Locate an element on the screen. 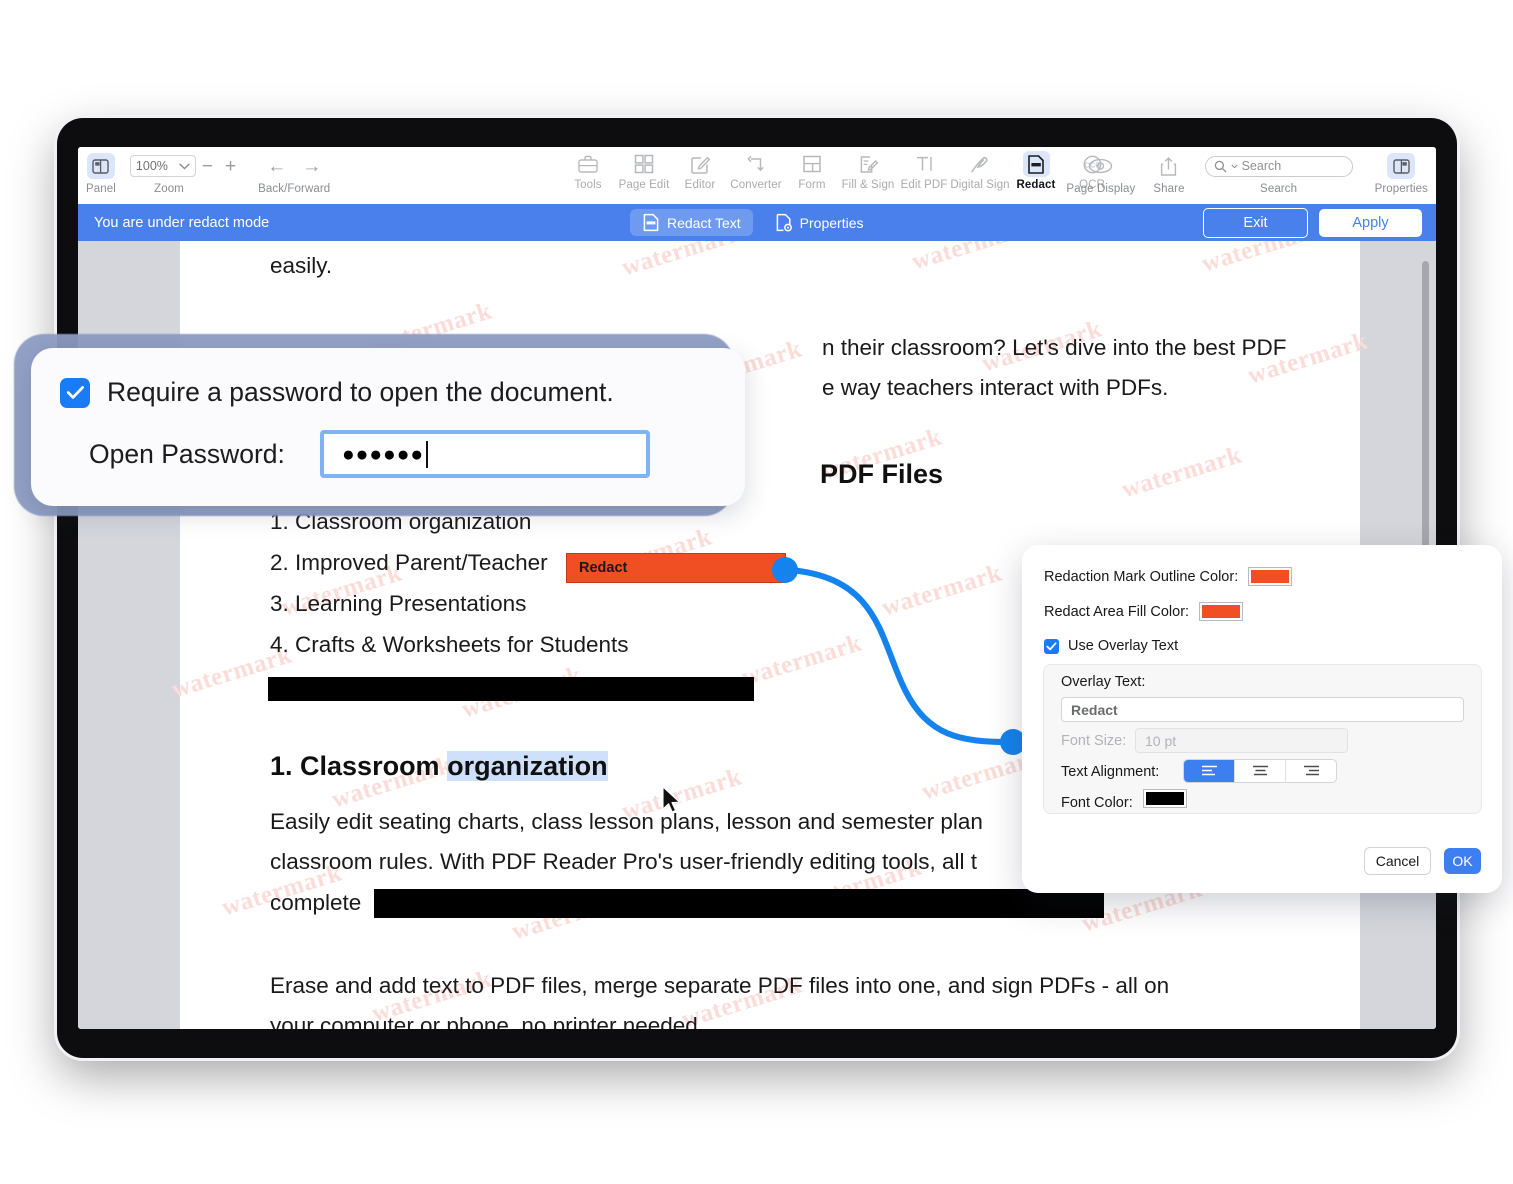 This screenshot has height=1184, width=1513. eye-icon is located at coordinates (1100, 166).